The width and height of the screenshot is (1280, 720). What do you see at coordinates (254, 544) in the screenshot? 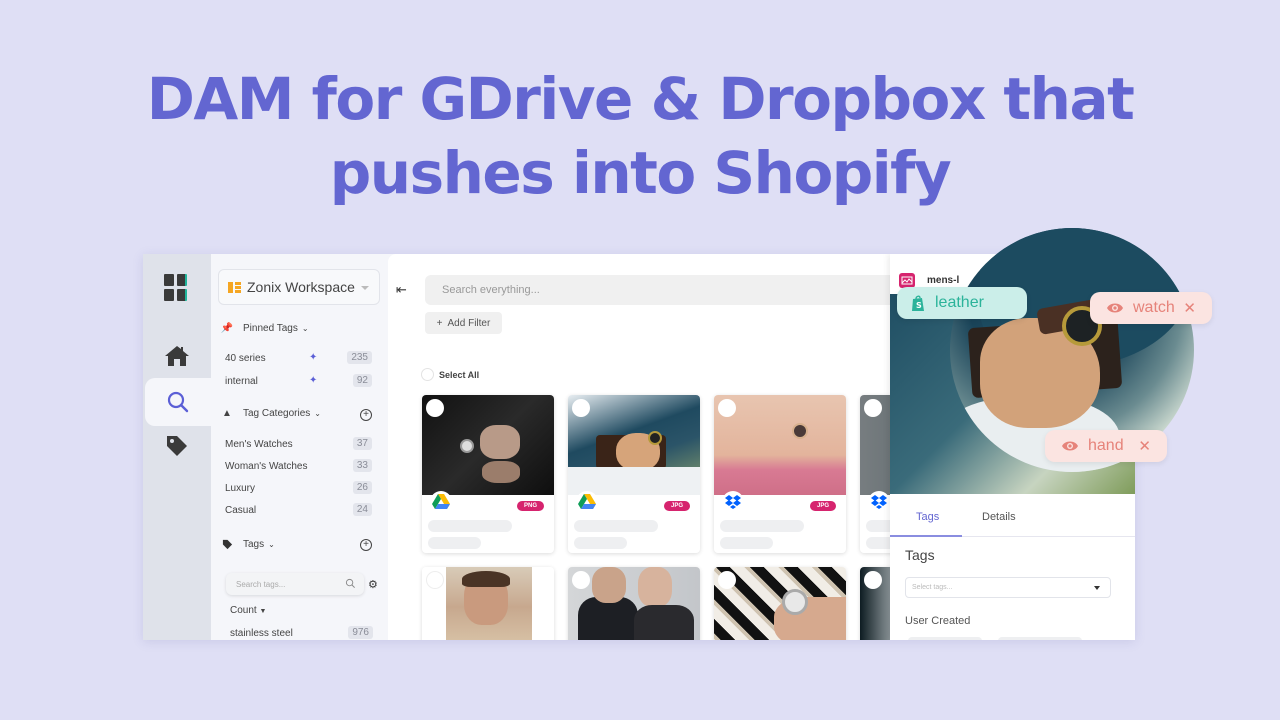
I see `tags-title: Tags` at bounding box center [254, 544].